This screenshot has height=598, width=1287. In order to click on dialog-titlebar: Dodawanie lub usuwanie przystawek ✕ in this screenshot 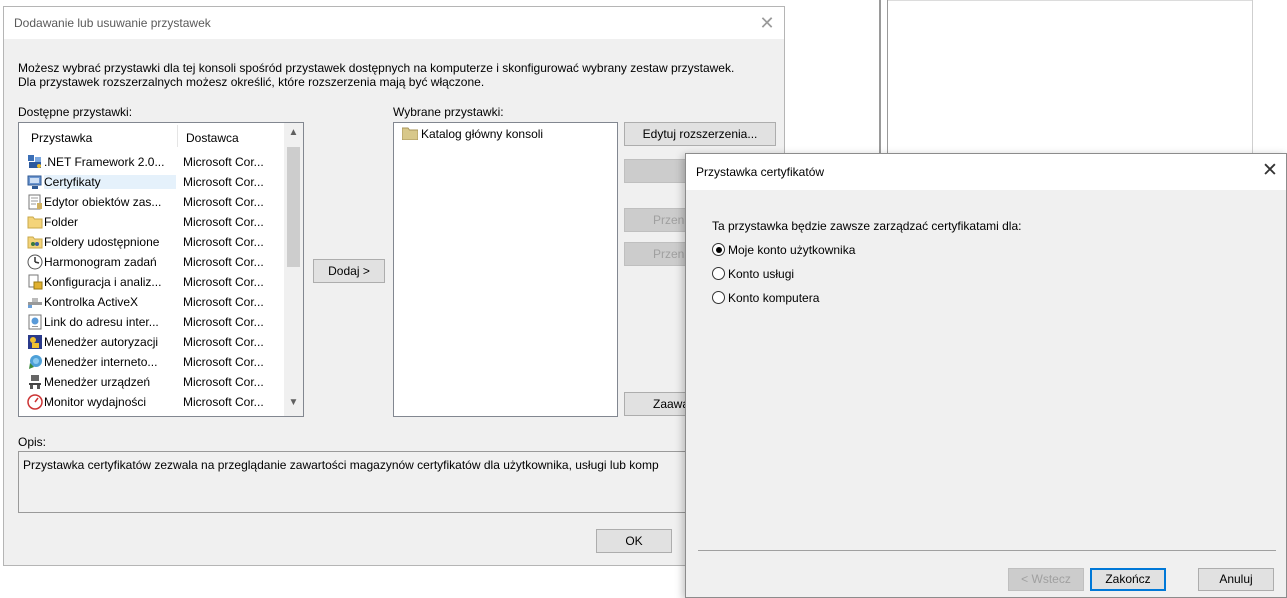, I will do `click(394, 23)`.